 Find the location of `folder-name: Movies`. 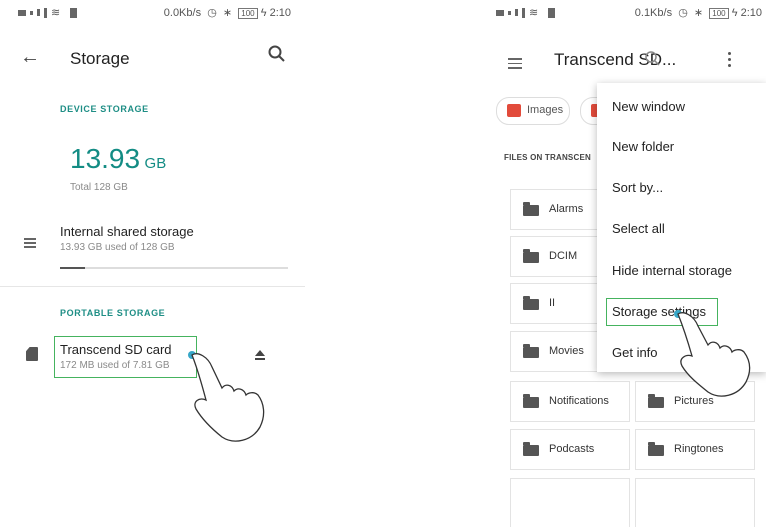

folder-name: Movies is located at coordinates (566, 351).